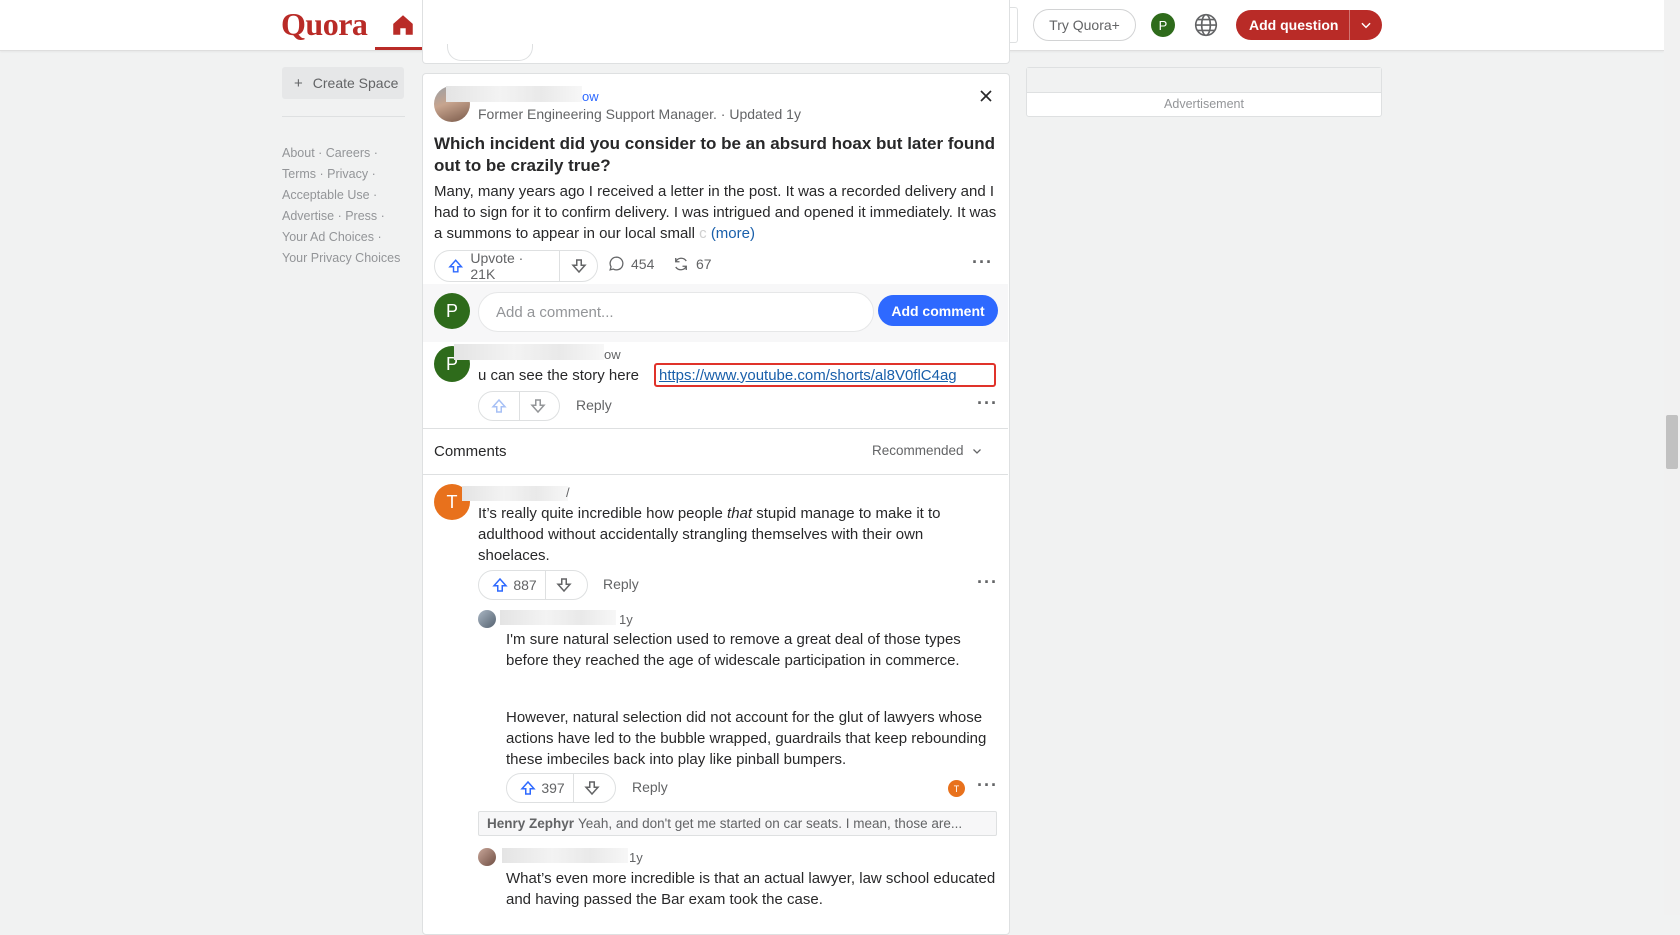 The image size is (1680, 935). Describe the element at coordinates (452, 311) in the screenshot. I see `composer-avatar: P` at that location.